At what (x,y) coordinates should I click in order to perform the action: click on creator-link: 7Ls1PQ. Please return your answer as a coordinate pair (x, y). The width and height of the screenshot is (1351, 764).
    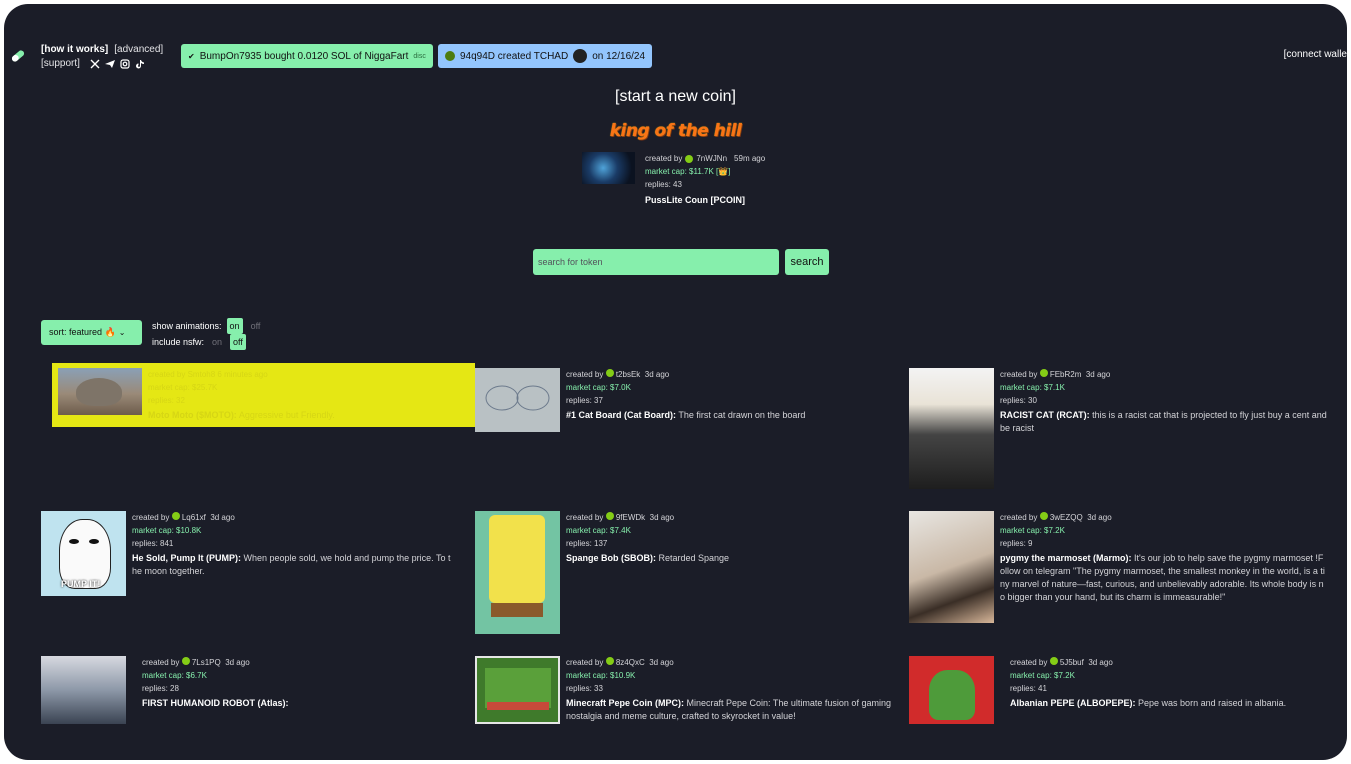
    Looking at the image, I should click on (206, 662).